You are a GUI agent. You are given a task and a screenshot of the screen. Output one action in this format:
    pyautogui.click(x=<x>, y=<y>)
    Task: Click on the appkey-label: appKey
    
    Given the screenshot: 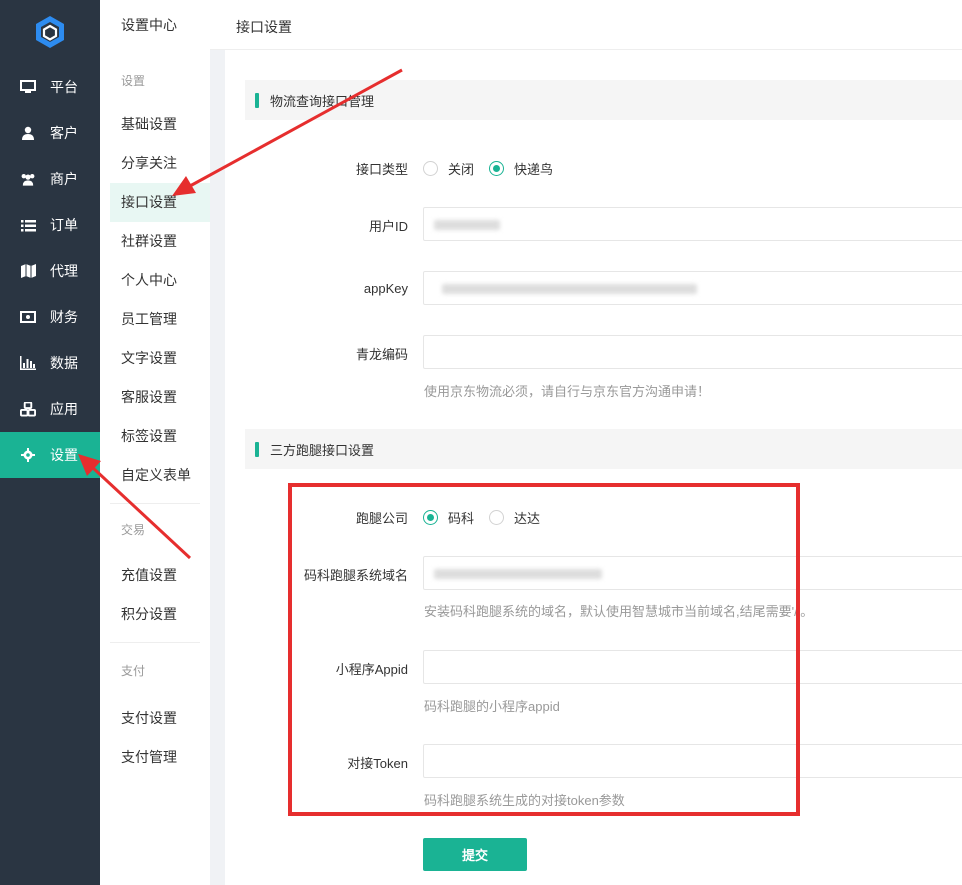 What is the action you would take?
    pyautogui.click(x=385, y=288)
    